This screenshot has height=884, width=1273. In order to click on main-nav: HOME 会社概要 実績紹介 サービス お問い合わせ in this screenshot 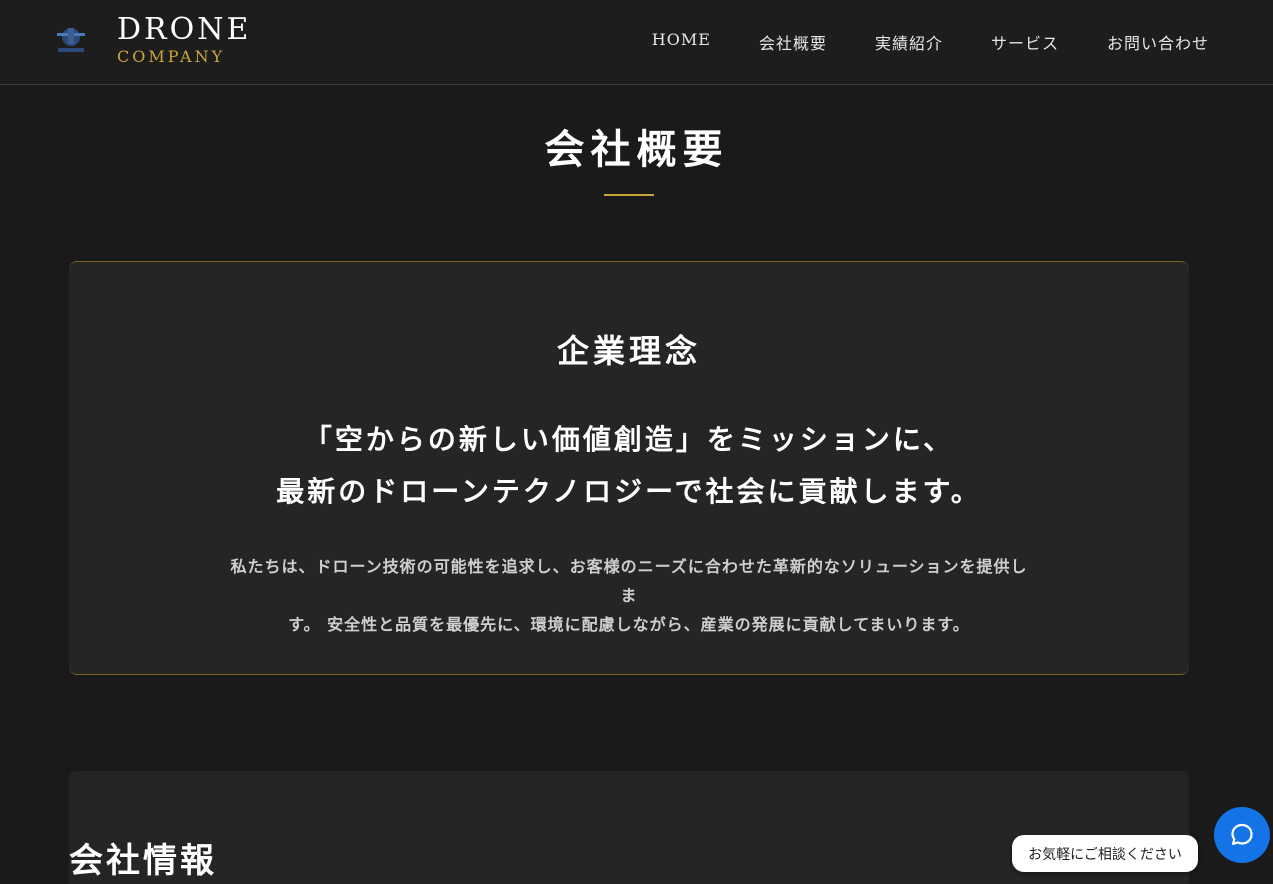, I will do `click(930, 42)`.